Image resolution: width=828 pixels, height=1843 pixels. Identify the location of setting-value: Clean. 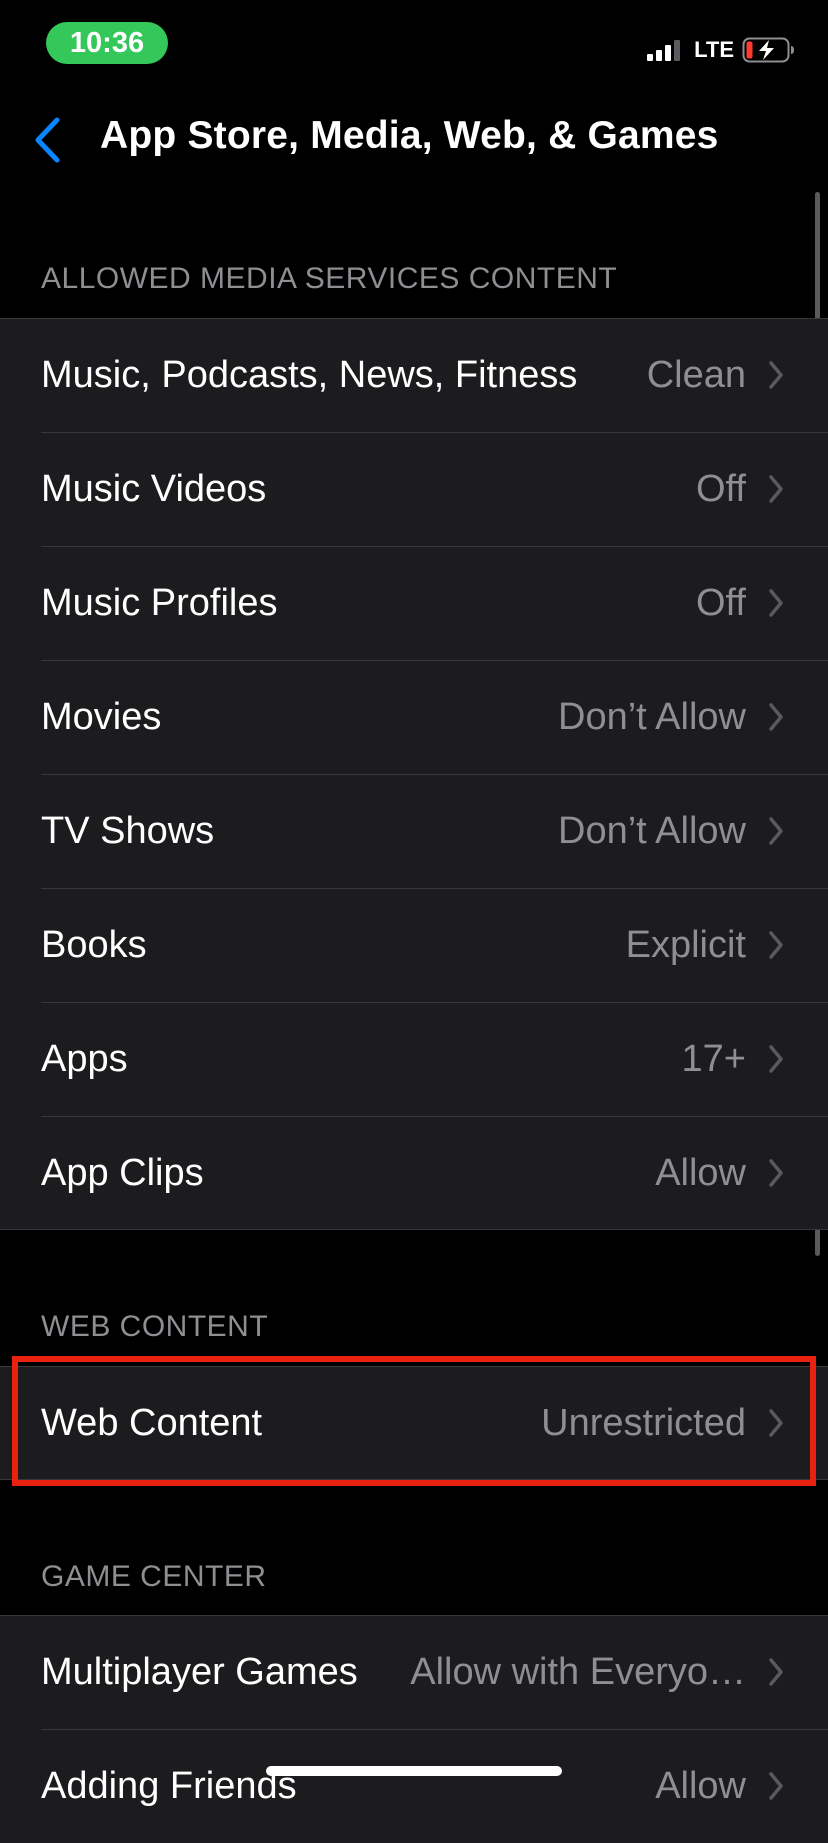
(696, 374).